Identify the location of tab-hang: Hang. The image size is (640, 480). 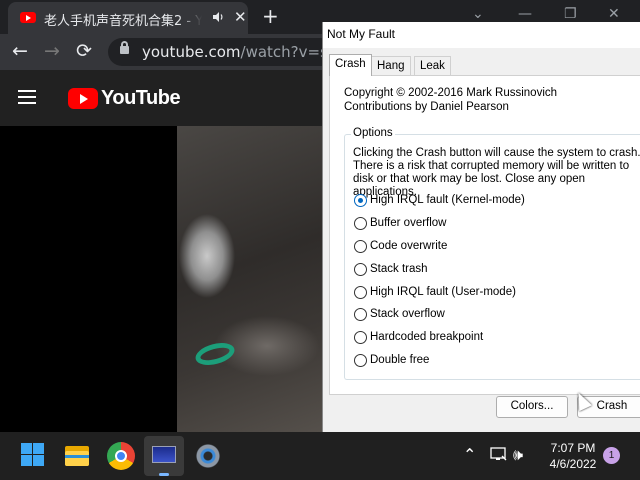
(391, 66).